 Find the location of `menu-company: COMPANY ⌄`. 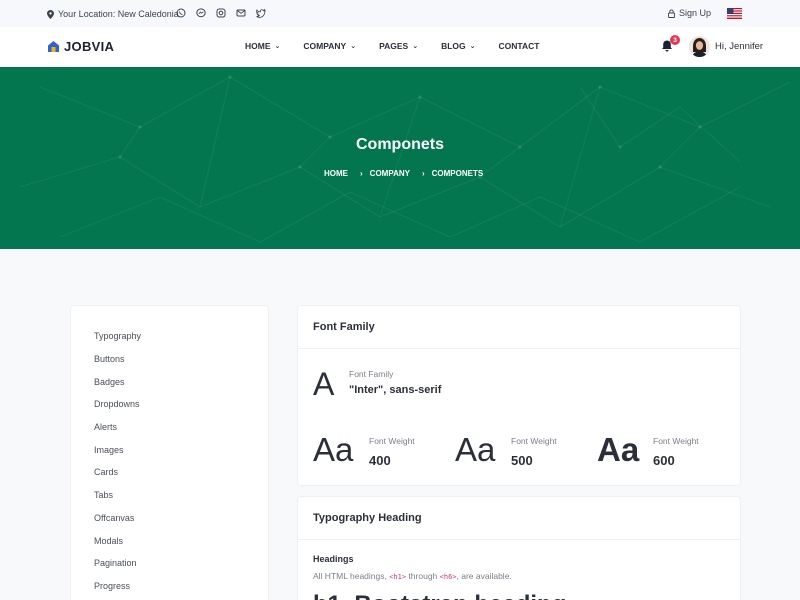

menu-company: COMPANY ⌄ is located at coordinates (329, 46).